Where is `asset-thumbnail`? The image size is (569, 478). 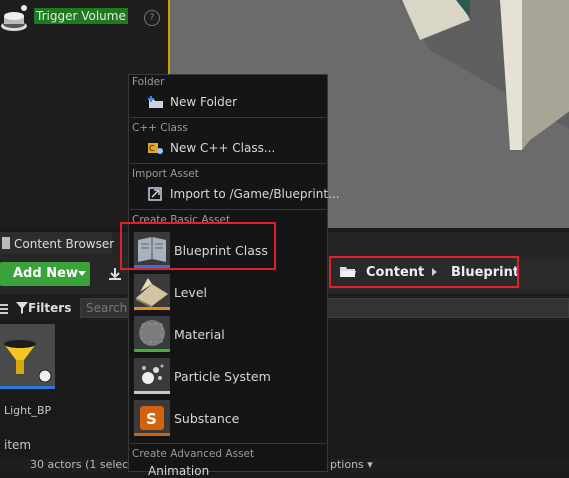
asset-thumbnail is located at coordinates (27, 356).